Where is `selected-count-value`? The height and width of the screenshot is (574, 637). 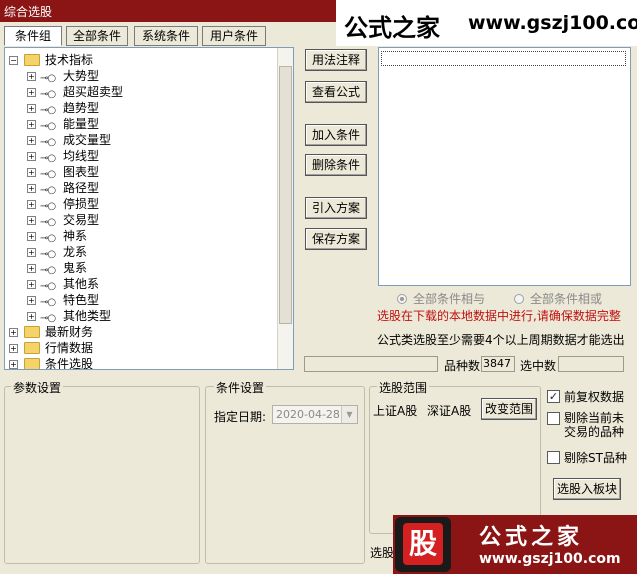
selected-count-value is located at coordinates (591, 364).